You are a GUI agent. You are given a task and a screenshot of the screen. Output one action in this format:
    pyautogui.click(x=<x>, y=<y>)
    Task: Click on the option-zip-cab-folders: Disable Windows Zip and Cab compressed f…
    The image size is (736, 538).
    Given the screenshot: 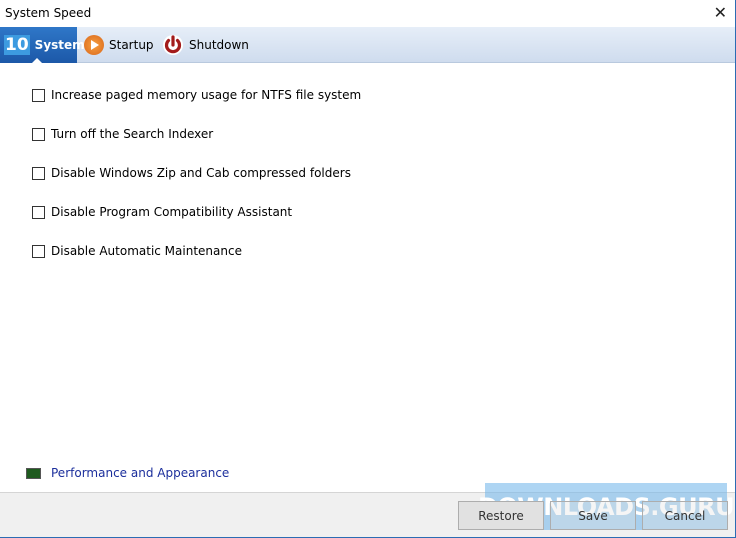 What is the action you would take?
    pyautogui.click(x=191, y=173)
    